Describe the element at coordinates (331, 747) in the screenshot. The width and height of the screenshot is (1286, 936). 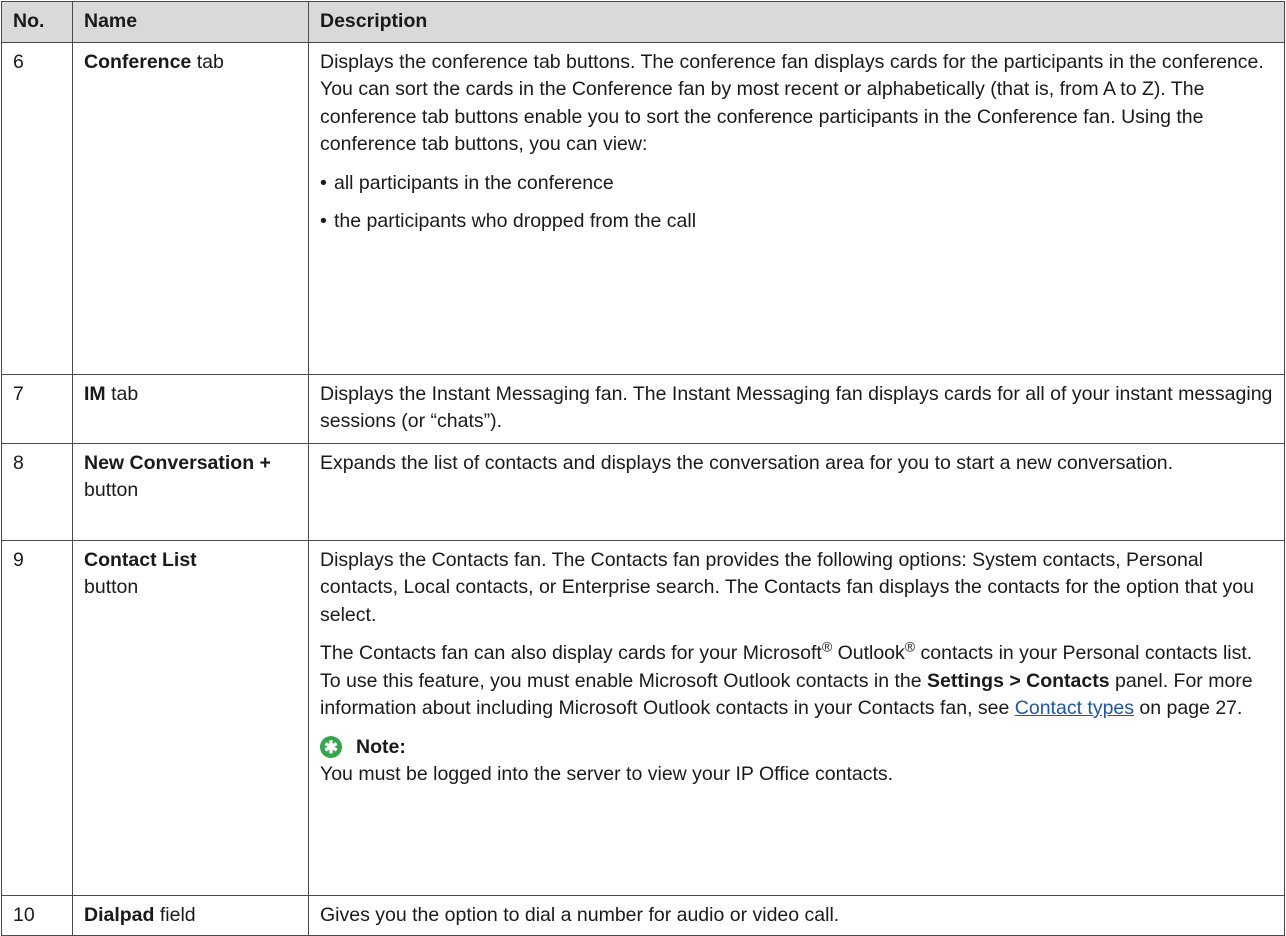
I see `star-note-icon: ✱` at that location.